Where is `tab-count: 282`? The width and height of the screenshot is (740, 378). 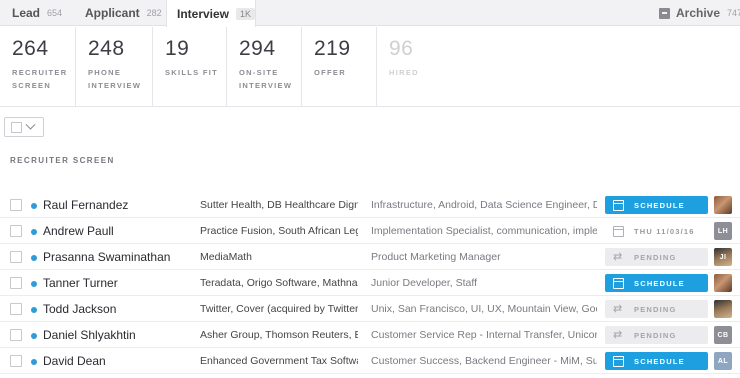
tab-count: 282 is located at coordinates (154, 13).